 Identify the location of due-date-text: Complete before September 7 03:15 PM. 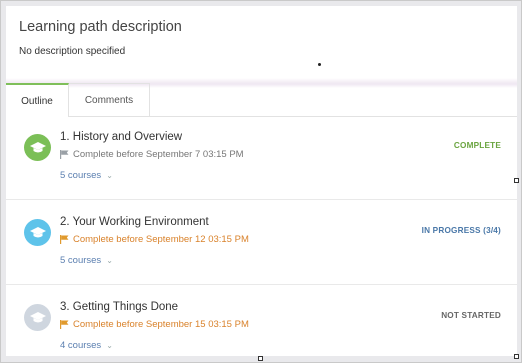
(158, 154).